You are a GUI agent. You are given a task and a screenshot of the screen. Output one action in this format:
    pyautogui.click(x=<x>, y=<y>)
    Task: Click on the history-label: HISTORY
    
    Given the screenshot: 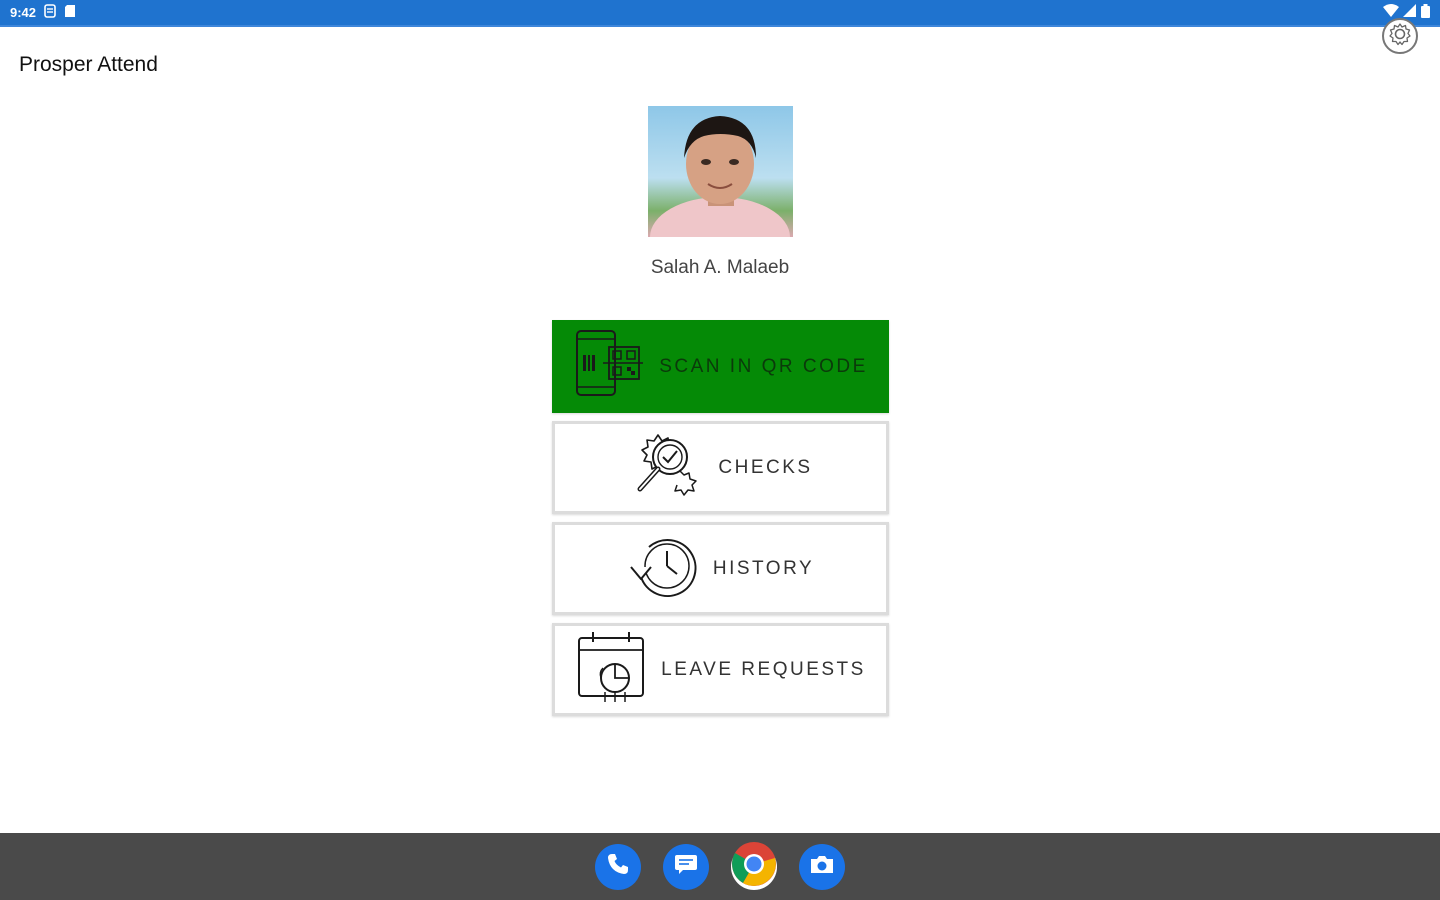 What is the action you would take?
    pyautogui.click(x=763, y=568)
    